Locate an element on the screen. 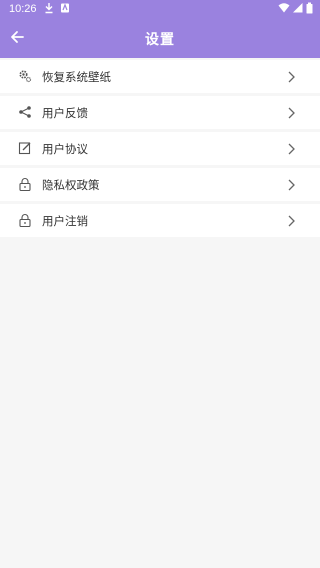 This screenshot has width=320, height=568. menu-item-user-agreement: 用户协议 is located at coordinates (160, 148).